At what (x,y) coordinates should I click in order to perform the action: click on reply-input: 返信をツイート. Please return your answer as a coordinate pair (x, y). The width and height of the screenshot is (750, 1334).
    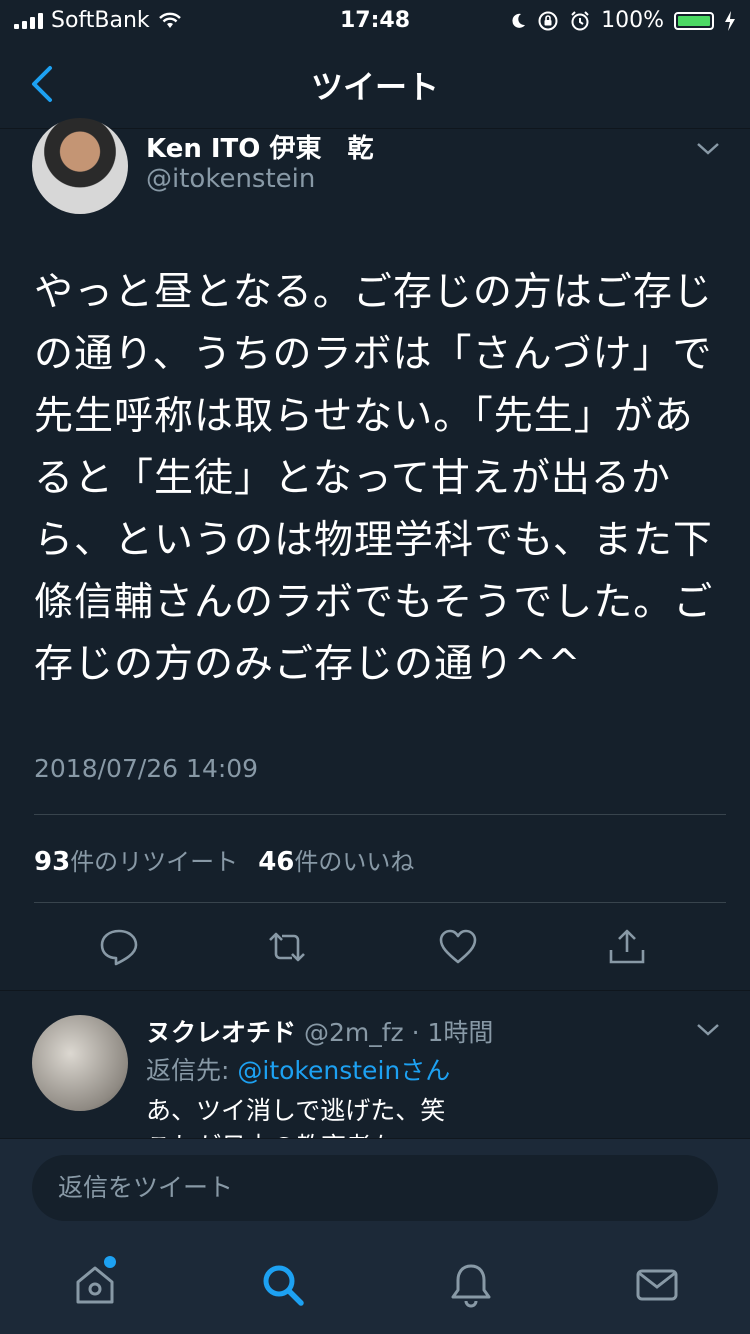
    Looking at the image, I should click on (375, 1188).